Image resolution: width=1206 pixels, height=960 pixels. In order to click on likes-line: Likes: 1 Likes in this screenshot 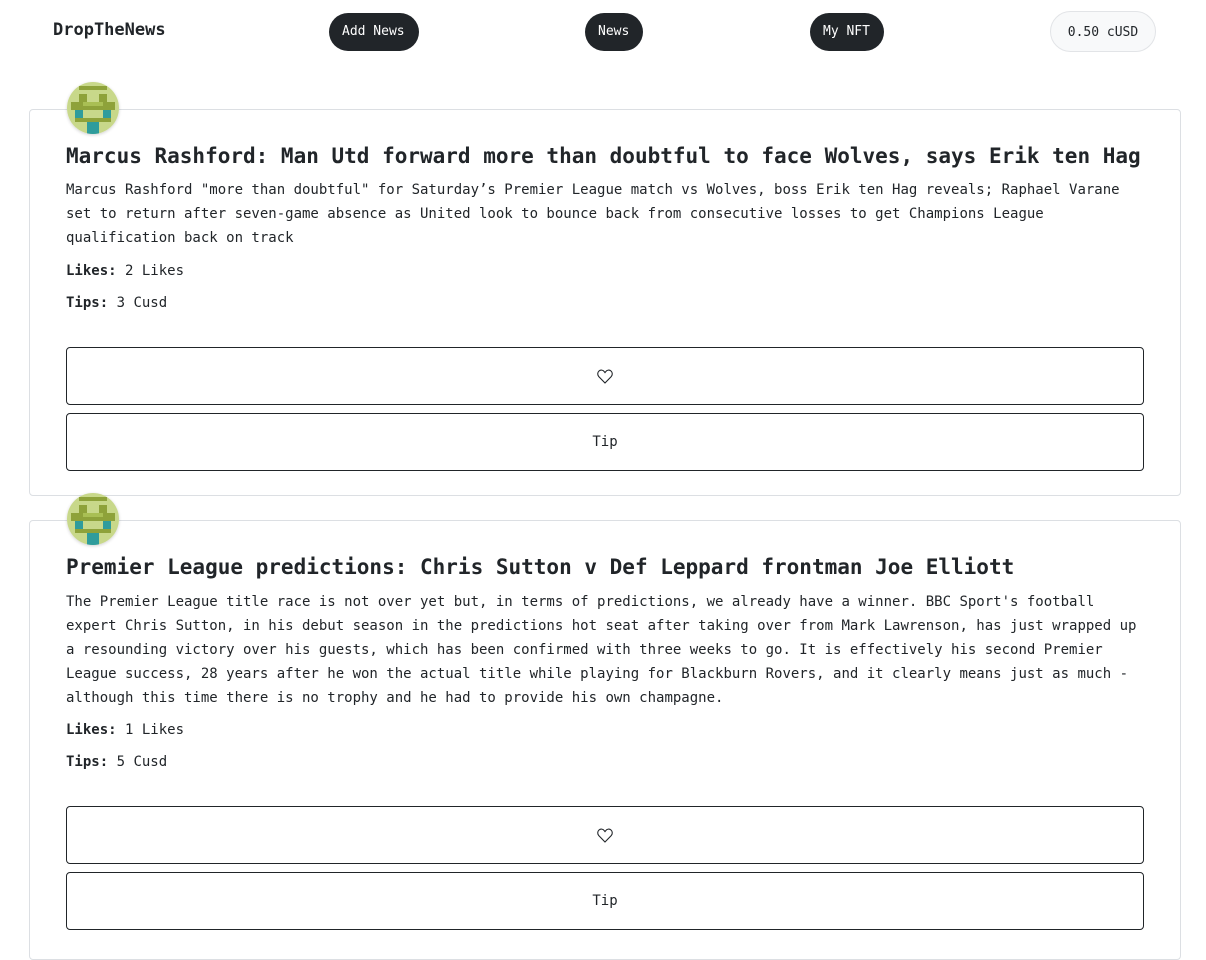, I will do `click(125, 730)`.